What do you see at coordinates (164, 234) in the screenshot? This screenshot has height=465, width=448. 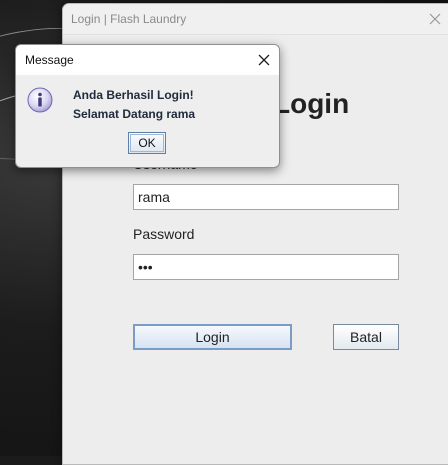 I see `password-label: Password` at bounding box center [164, 234].